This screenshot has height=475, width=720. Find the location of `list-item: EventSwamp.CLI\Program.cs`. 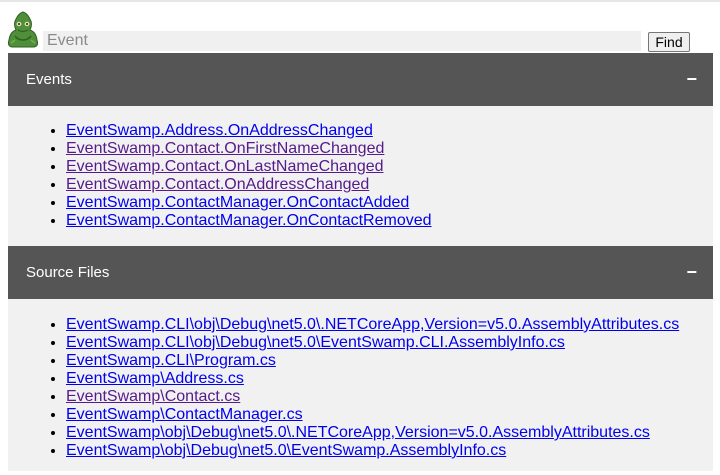

list-item: EventSwamp.CLI\Program.cs is located at coordinates (389, 361).